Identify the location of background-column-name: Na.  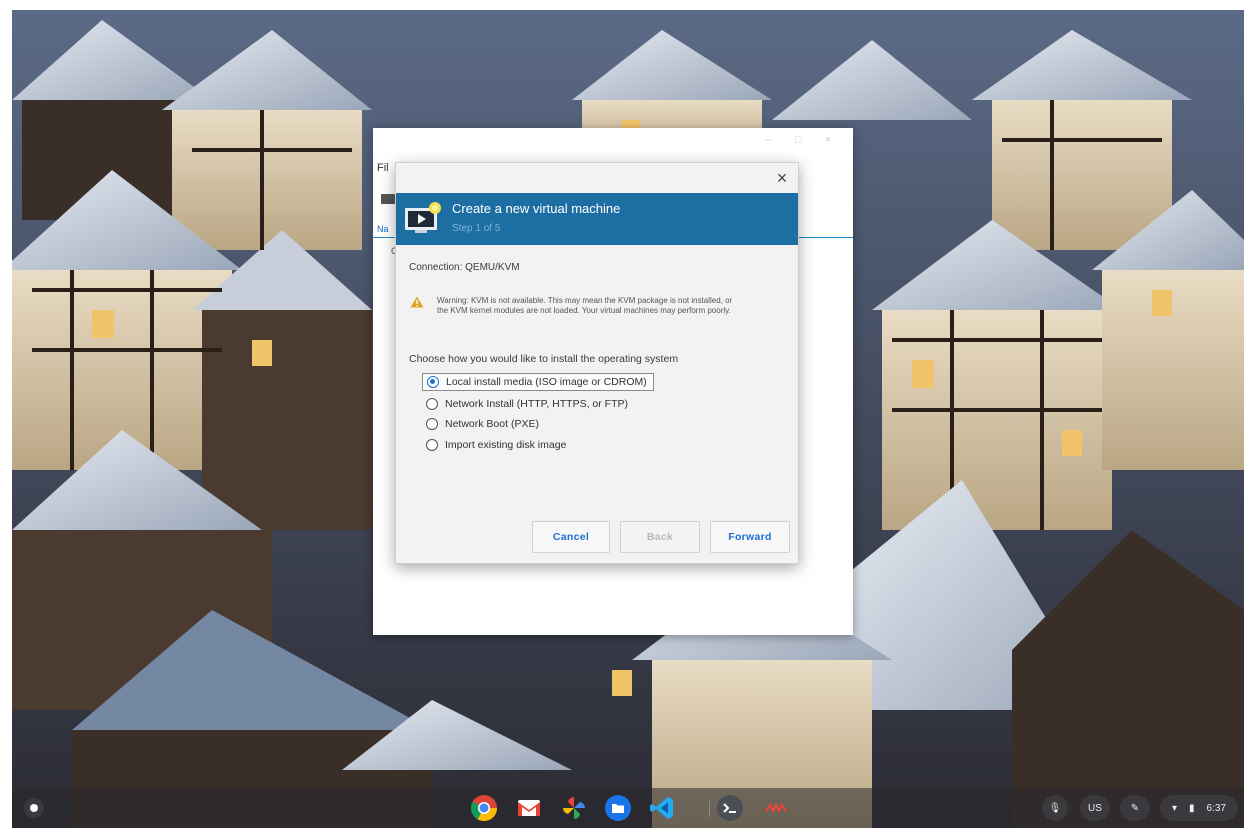
(383, 229).